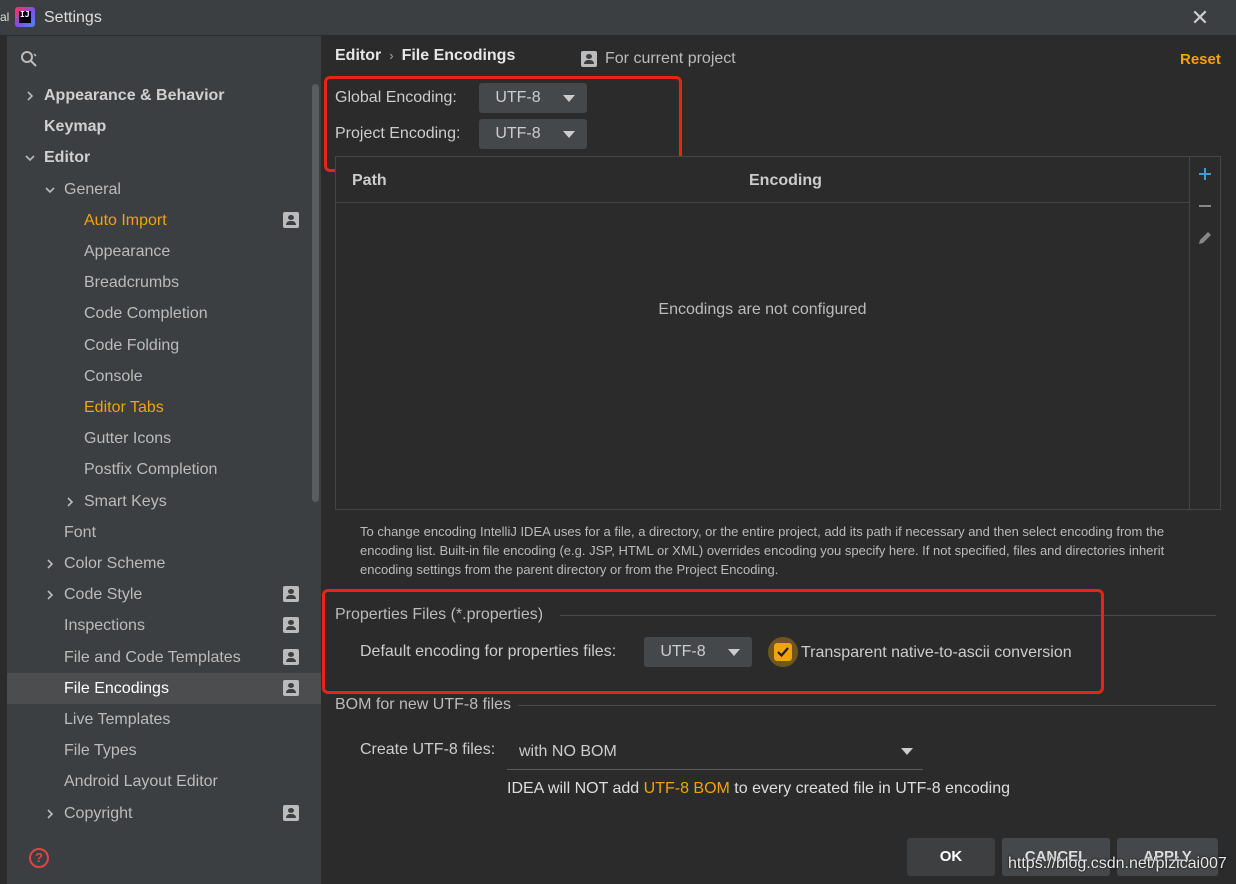 This screenshot has height=884, width=1236. I want to click on sidebar-item-code-folding: Code Folding, so click(164, 345).